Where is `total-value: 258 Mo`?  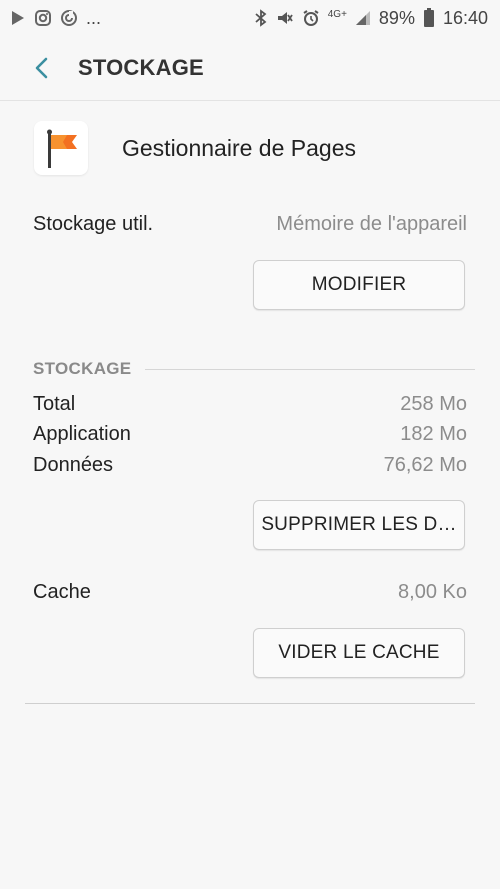
total-value: 258 Mo is located at coordinates (433, 403).